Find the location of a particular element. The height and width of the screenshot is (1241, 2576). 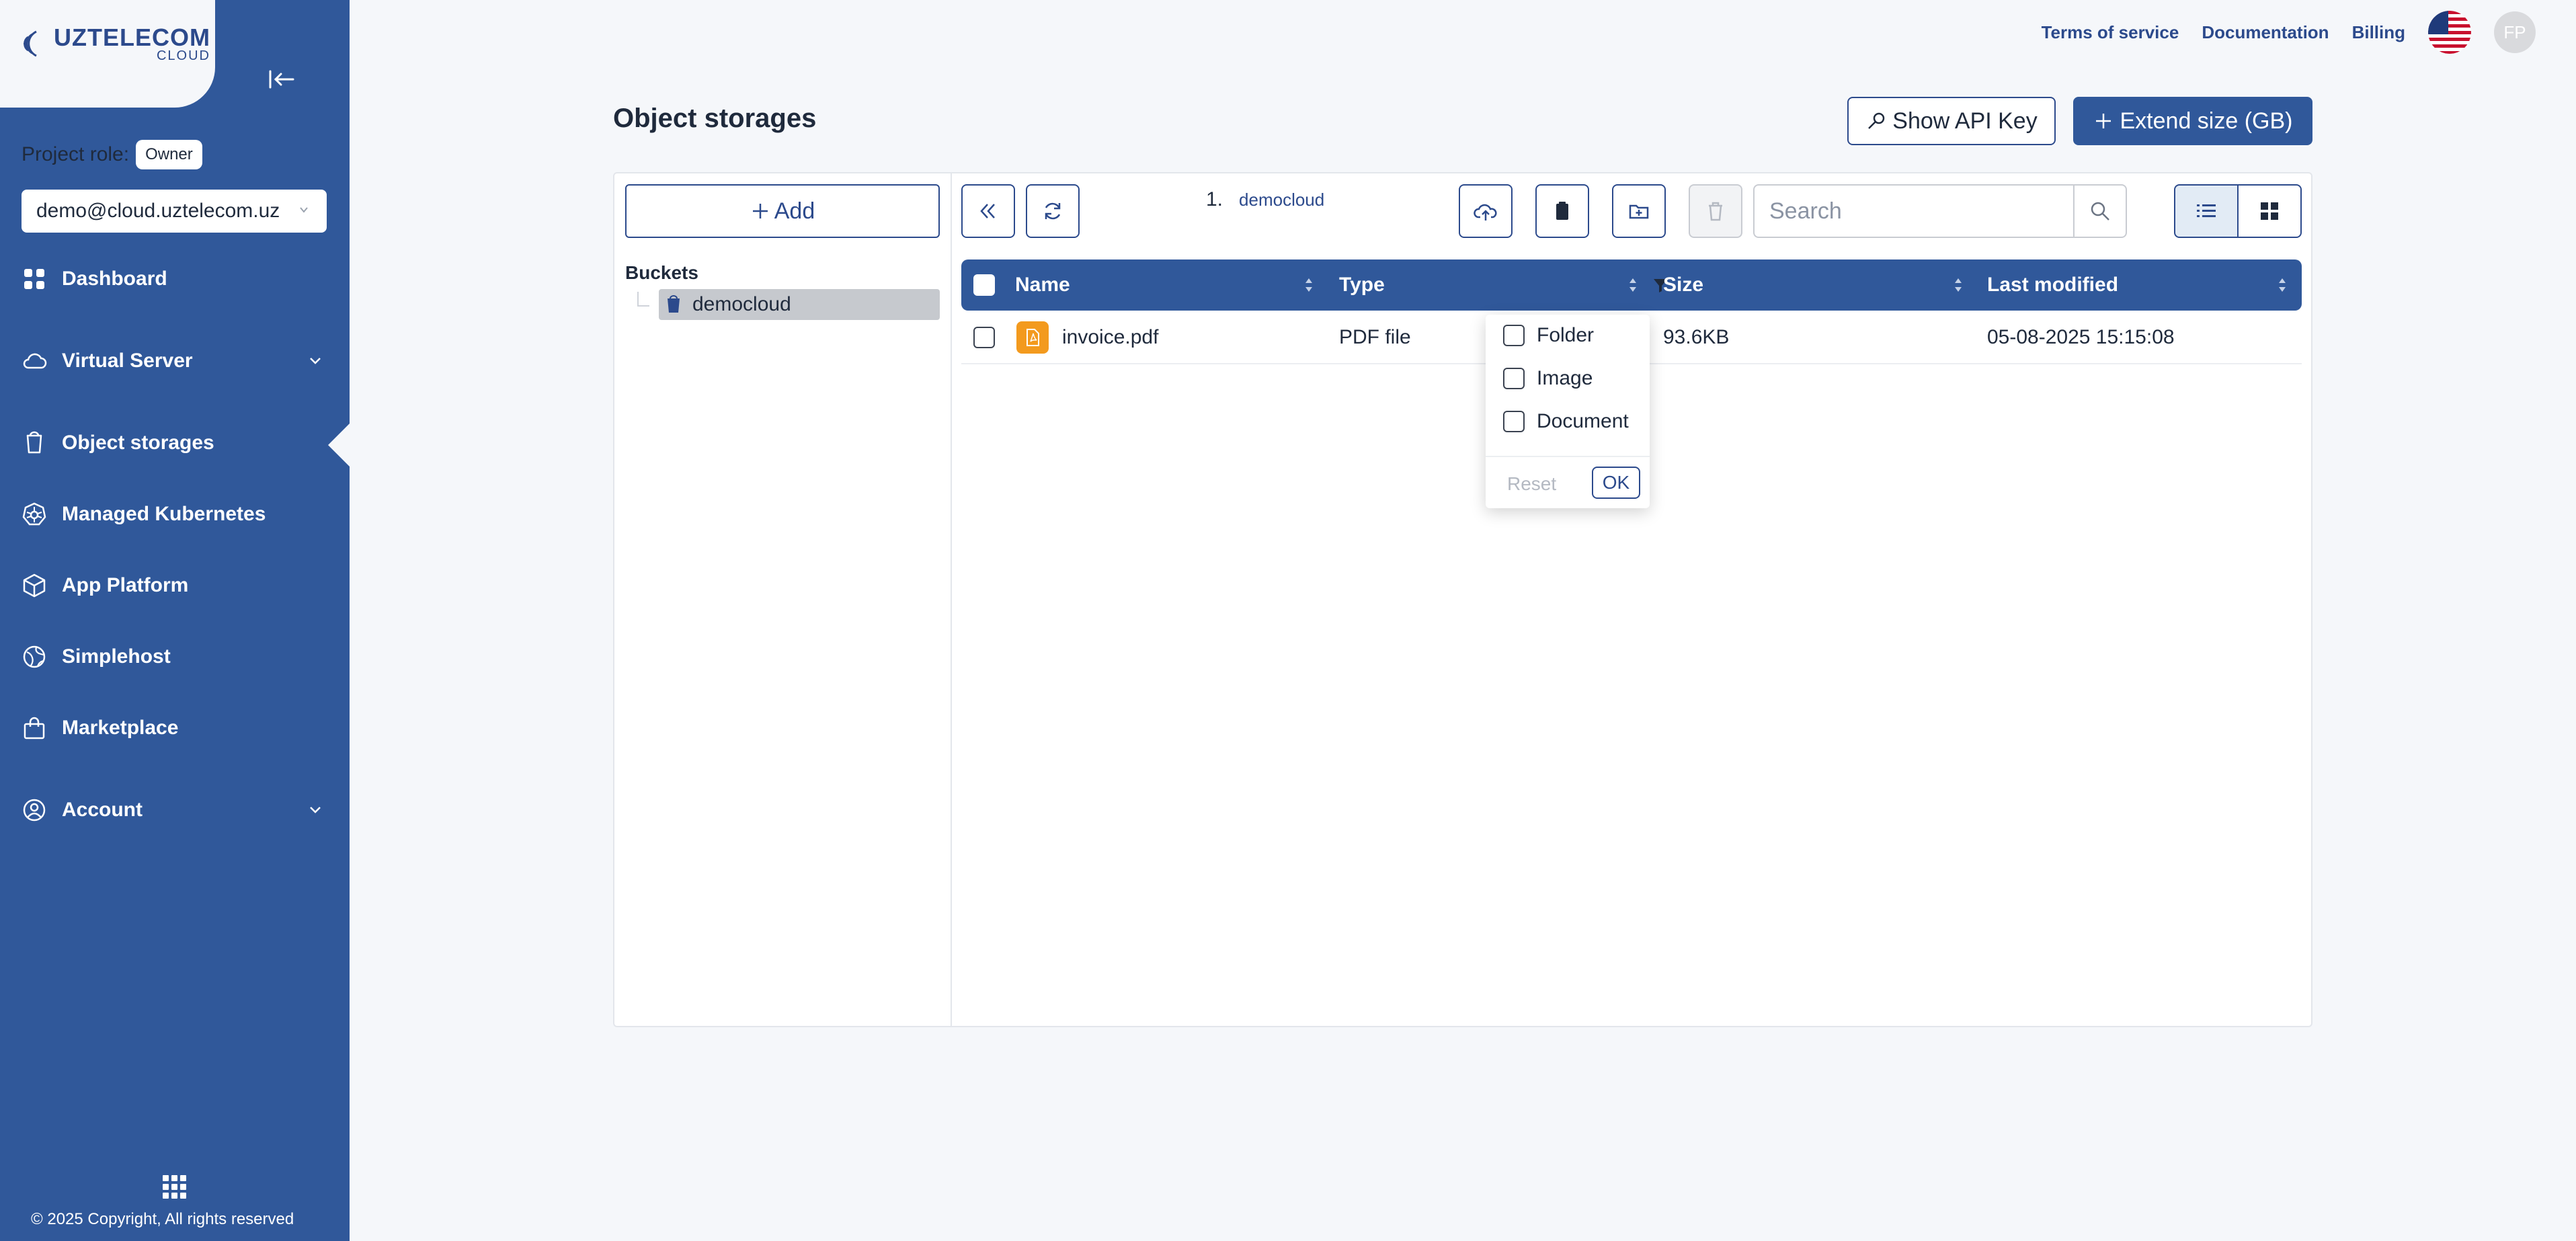

sidebar-item-virtual-server: Virtual Server is located at coordinates (176, 361).